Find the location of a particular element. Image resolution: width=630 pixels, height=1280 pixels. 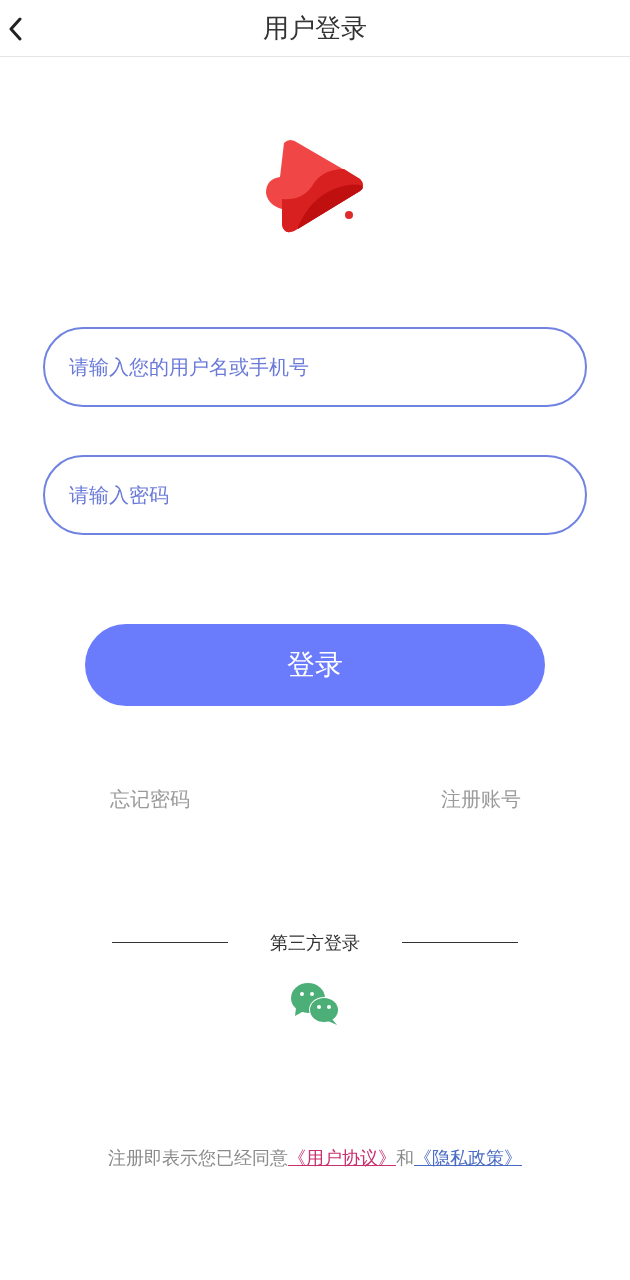

page-title: 用户登录 is located at coordinates (315, 28).